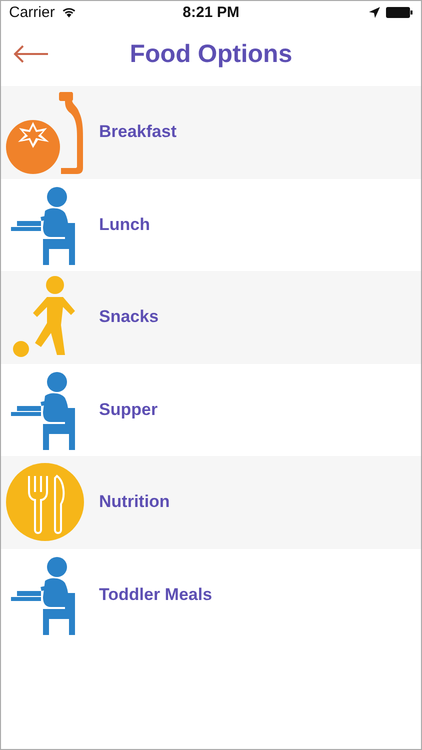 This screenshot has width=422, height=750. I want to click on back-arrow-icon, so click(31, 54).